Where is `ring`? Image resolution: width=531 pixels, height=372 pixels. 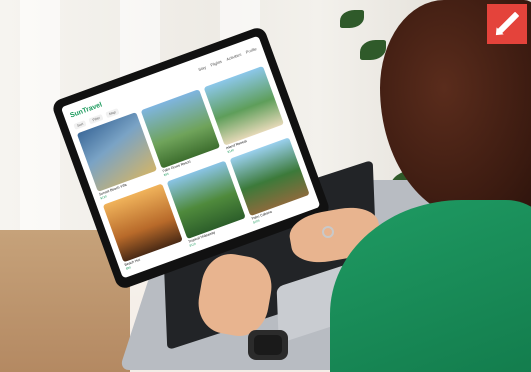
ring is located at coordinates (328, 232).